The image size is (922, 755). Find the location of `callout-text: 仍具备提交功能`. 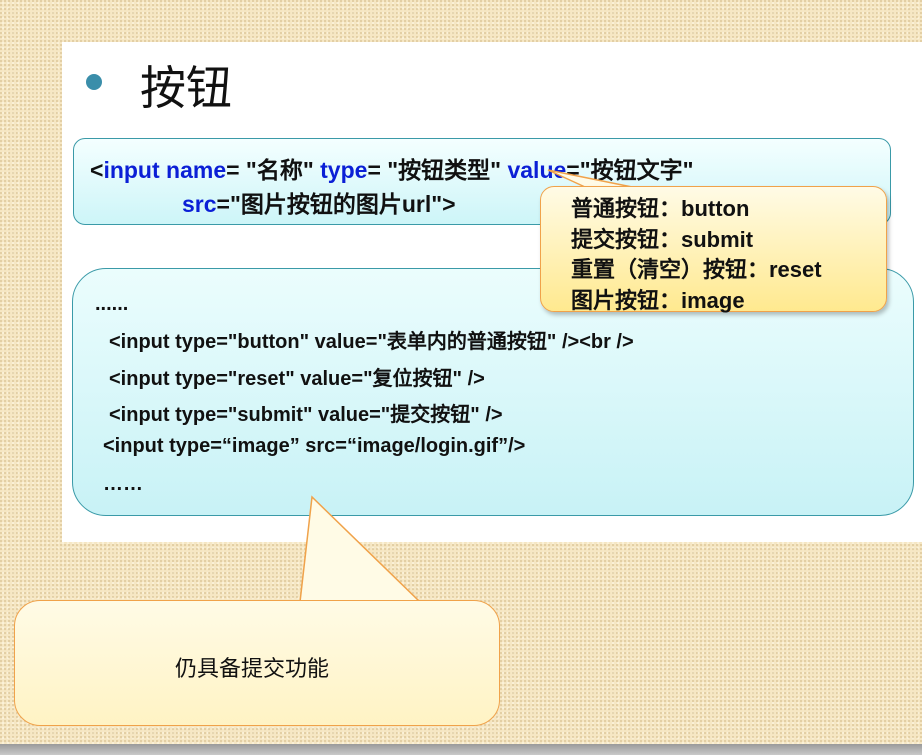

callout-text: 仍具备提交功能 is located at coordinates (252, 669).